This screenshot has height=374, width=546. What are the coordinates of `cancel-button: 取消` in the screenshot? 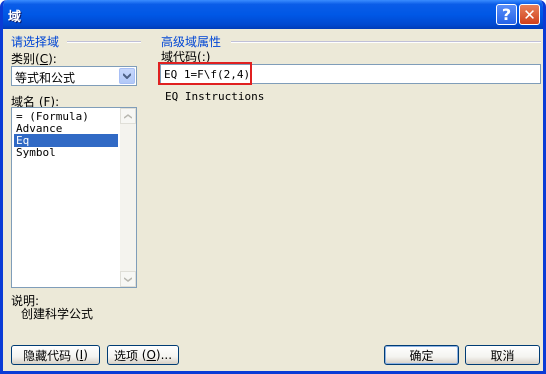 It's located at (502, 355).